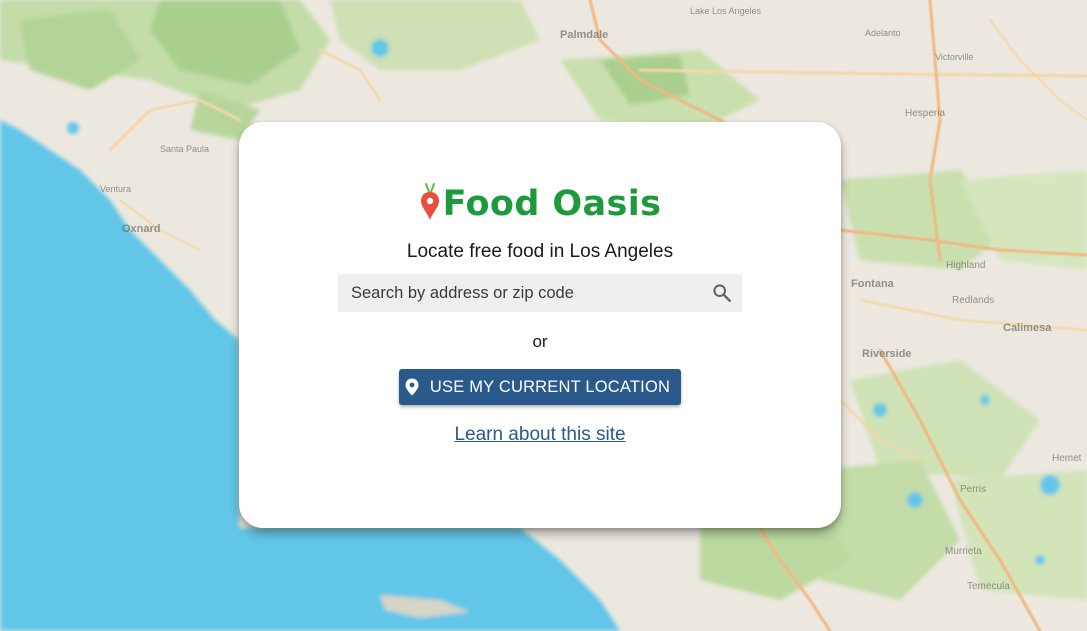 This screenshot has width=1087, height=631. I want to click on map-label: Adelanto, so click(883, 33).